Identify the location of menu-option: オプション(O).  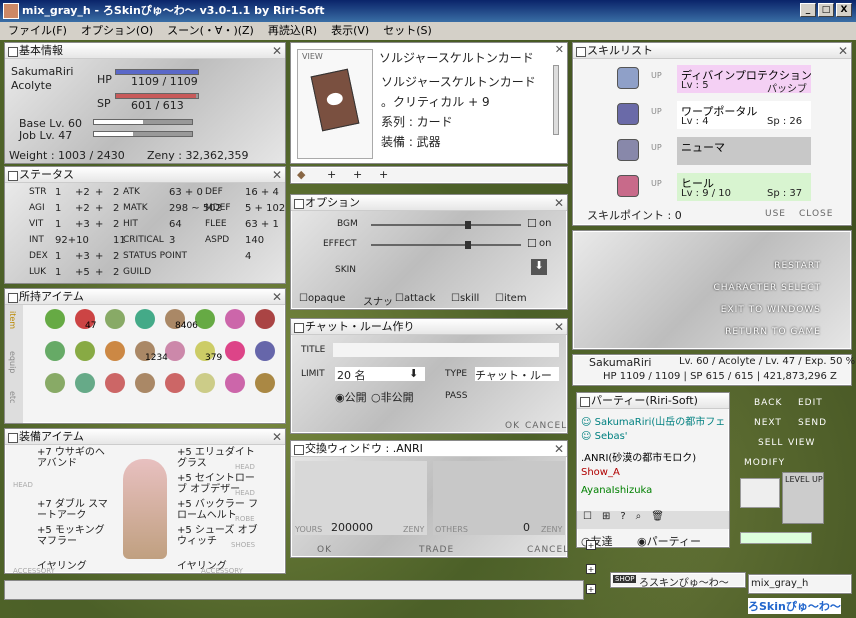
(117, 31).